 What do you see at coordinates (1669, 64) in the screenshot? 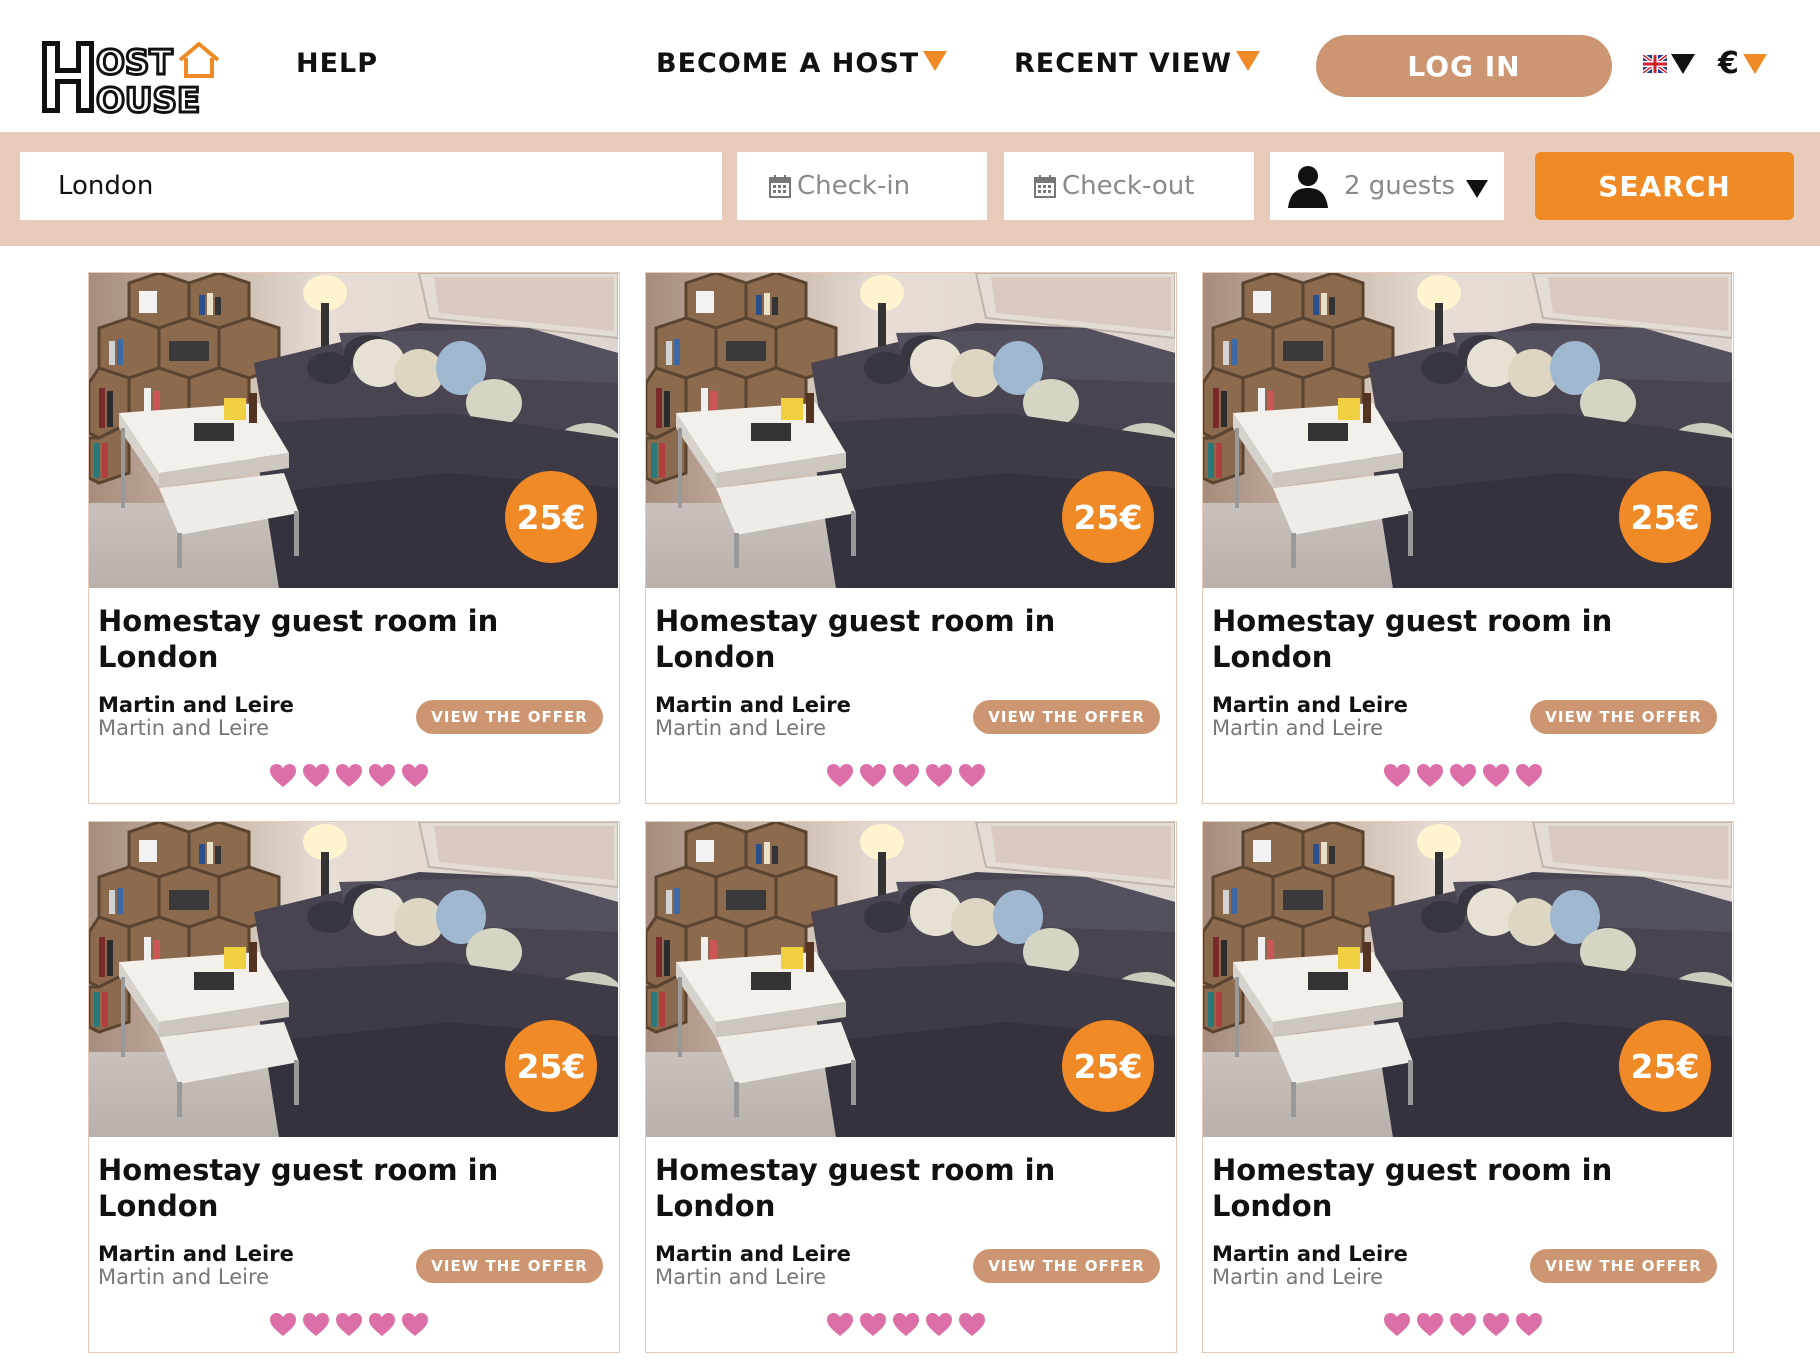
I see `language-selector` at bounding box center [1669, 64].